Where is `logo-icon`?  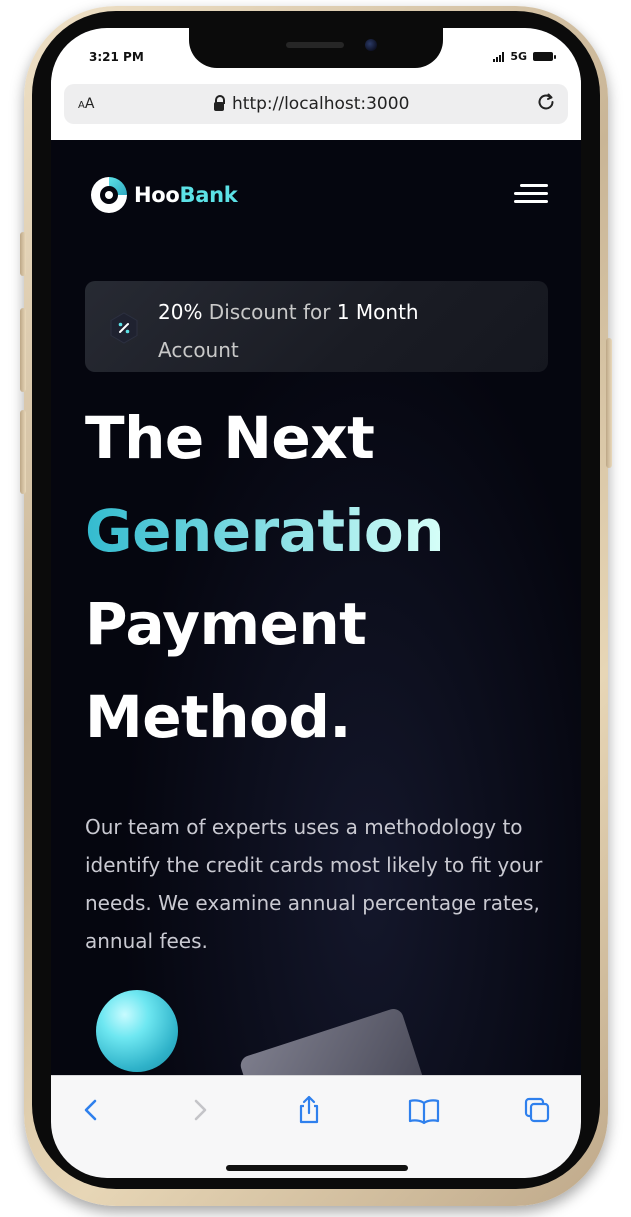
logo-icon is located at coordinates (109, 195).